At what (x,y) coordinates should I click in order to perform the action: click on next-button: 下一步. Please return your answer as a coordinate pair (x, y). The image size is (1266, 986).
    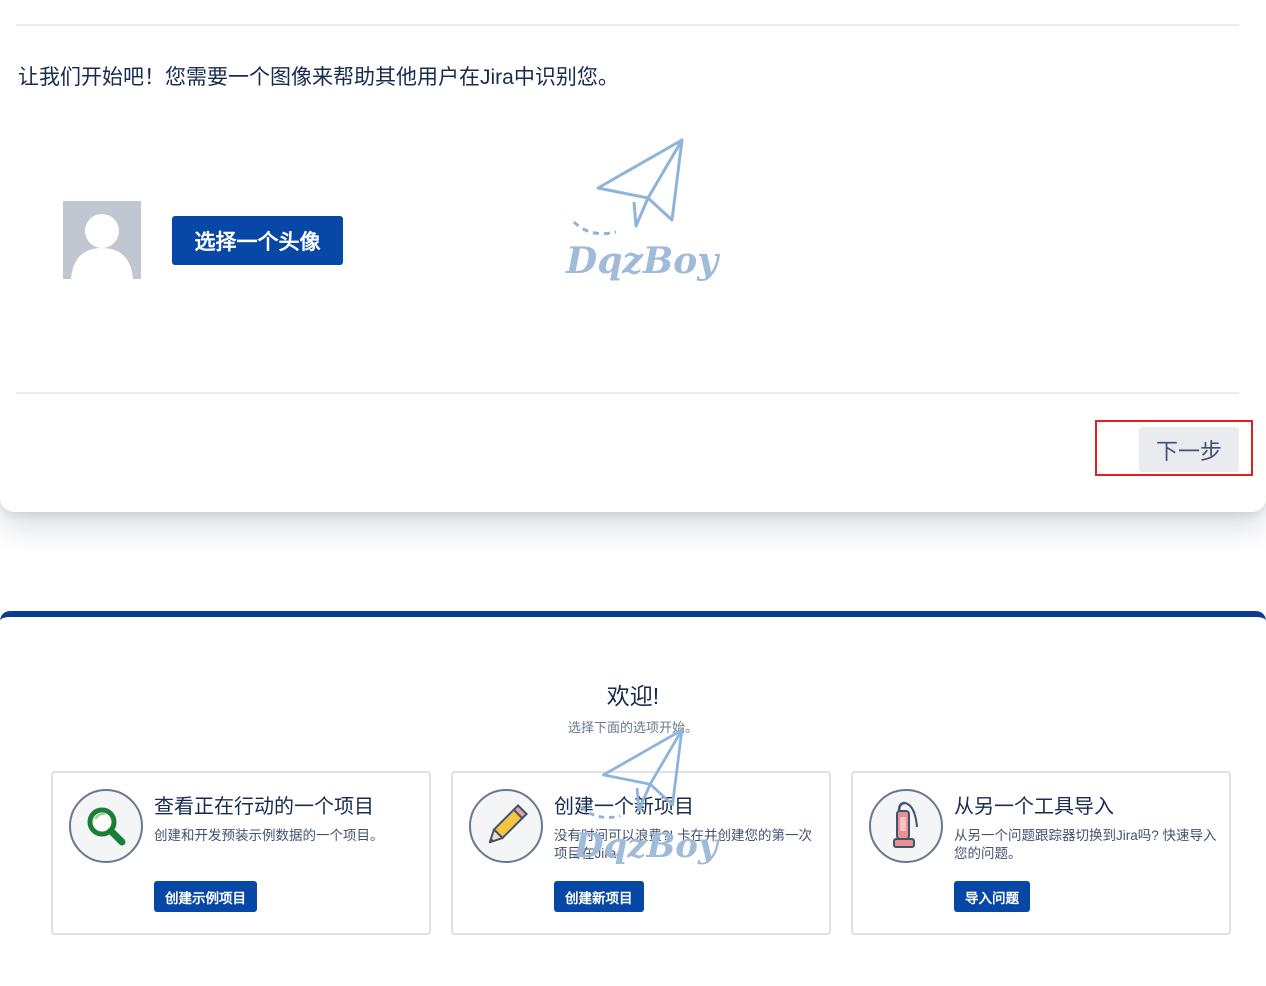
    Looking at the image, I should click on (1189, 449).